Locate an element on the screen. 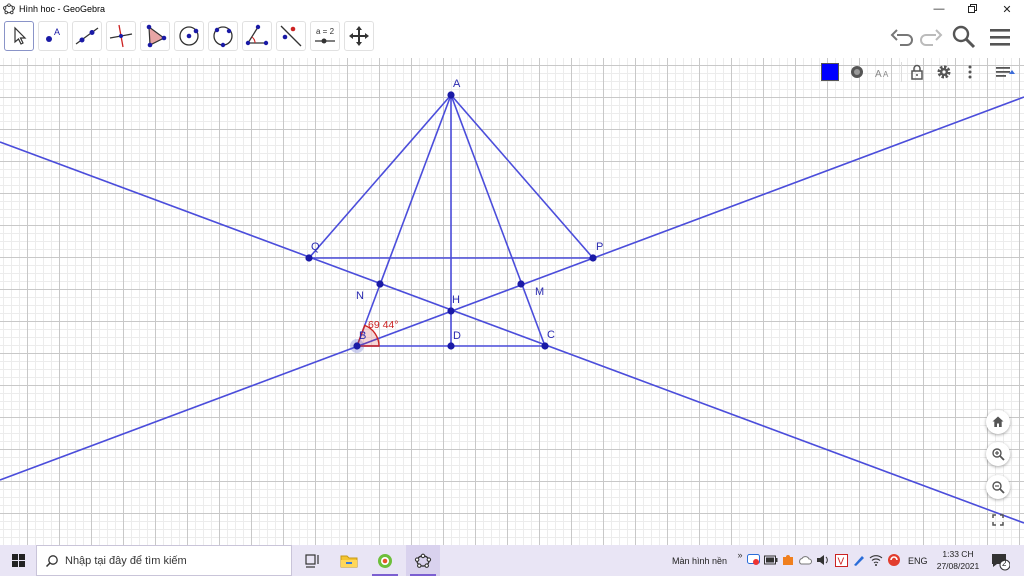 The image size is (1024, 576). circle-three-points-tool is located at coordinates (223, 36).